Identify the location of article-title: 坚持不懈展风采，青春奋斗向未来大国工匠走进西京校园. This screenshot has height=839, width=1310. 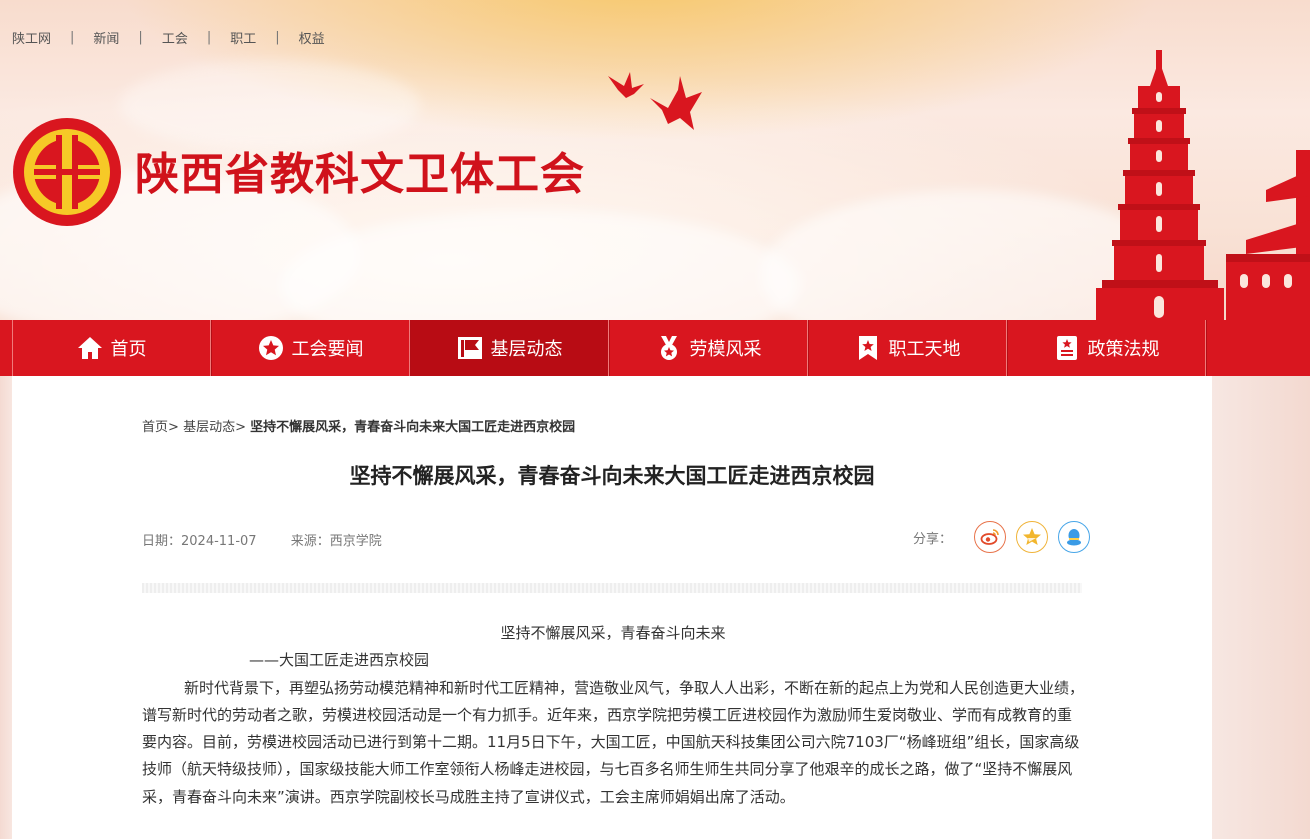
(612, 476).